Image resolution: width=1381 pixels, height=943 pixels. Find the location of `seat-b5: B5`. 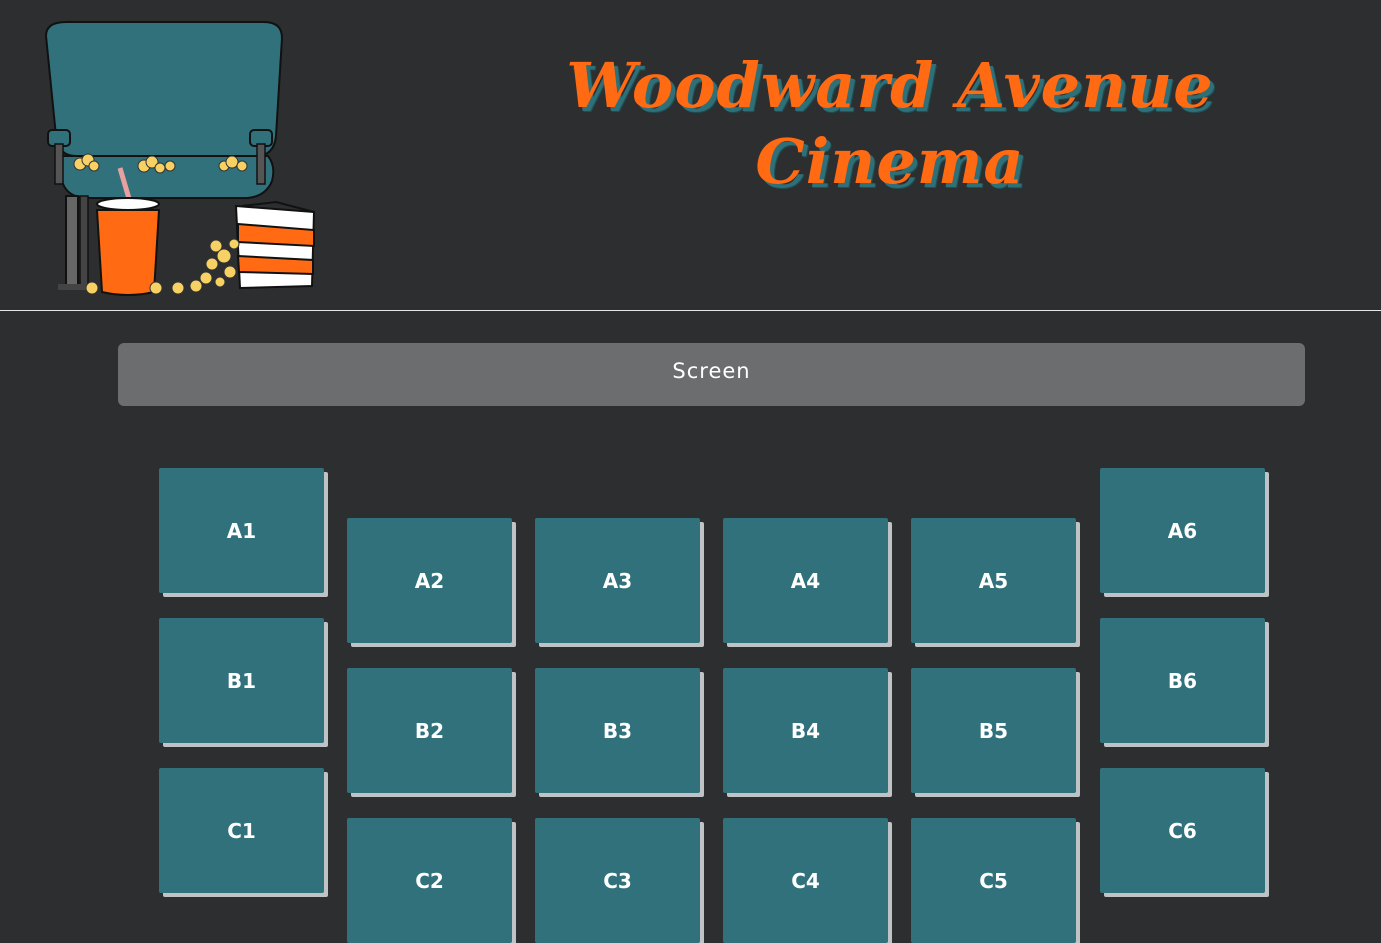

seat-b5: B5 is located at coordinates (993, 730).